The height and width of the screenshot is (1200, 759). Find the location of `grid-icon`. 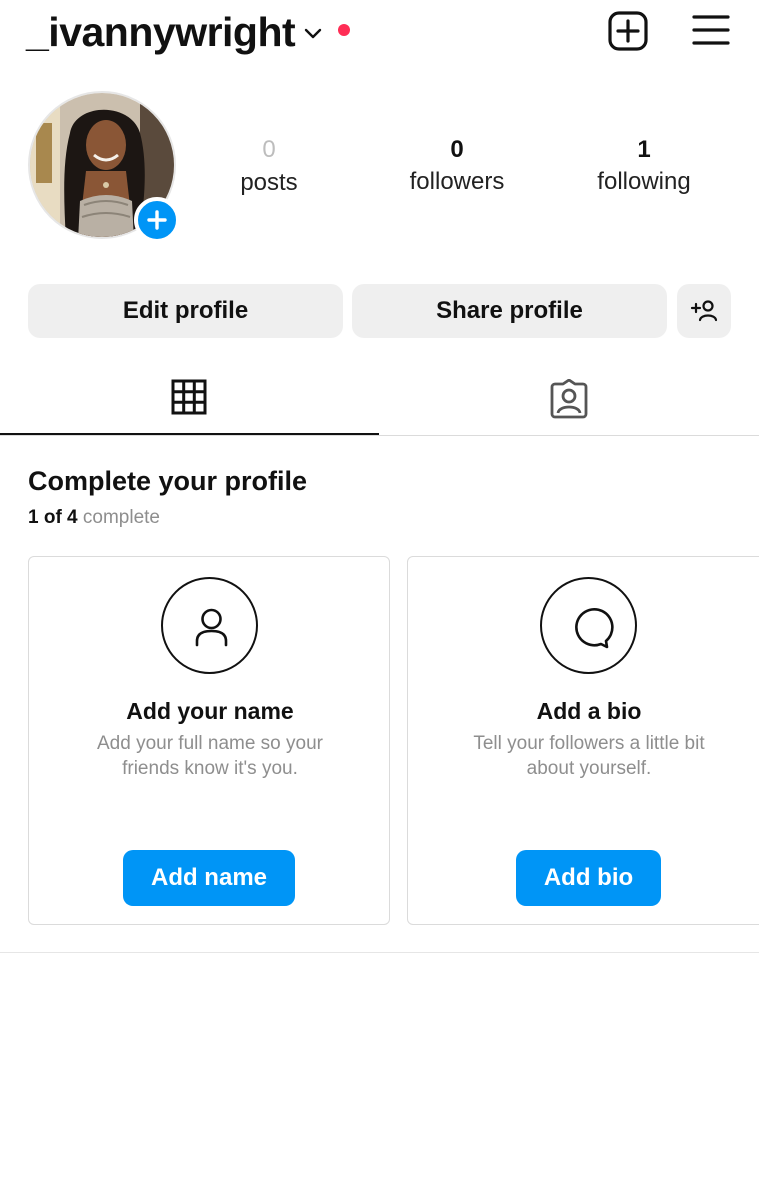

grid-icon is located at coordinates (189, 397).